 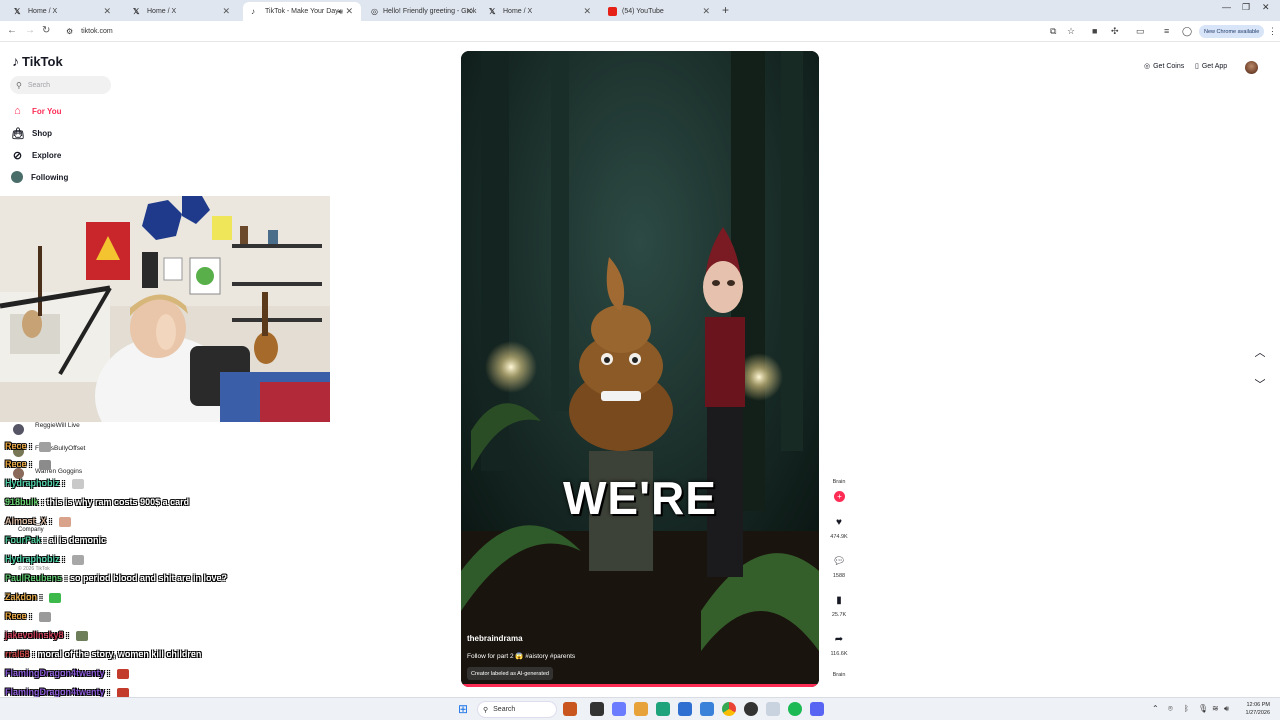 I want to click on reload-icon: ↻, so click(x=46, y=30).